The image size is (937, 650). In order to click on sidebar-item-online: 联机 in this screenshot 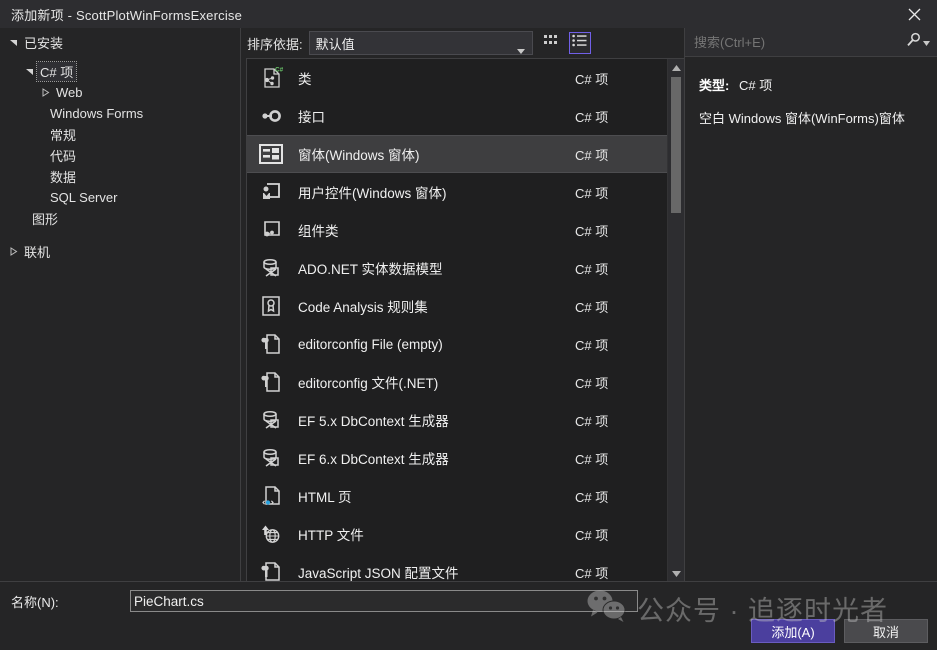, I will do `click(120, 251)`.